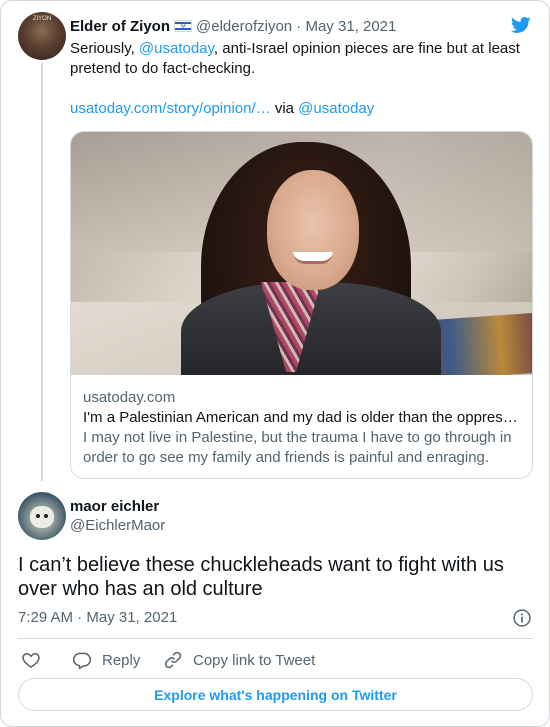 The image size is (550, 727). I want to click on tweet-timestamp: 7:29 AM · May 31, 2021, so click(97, 618).